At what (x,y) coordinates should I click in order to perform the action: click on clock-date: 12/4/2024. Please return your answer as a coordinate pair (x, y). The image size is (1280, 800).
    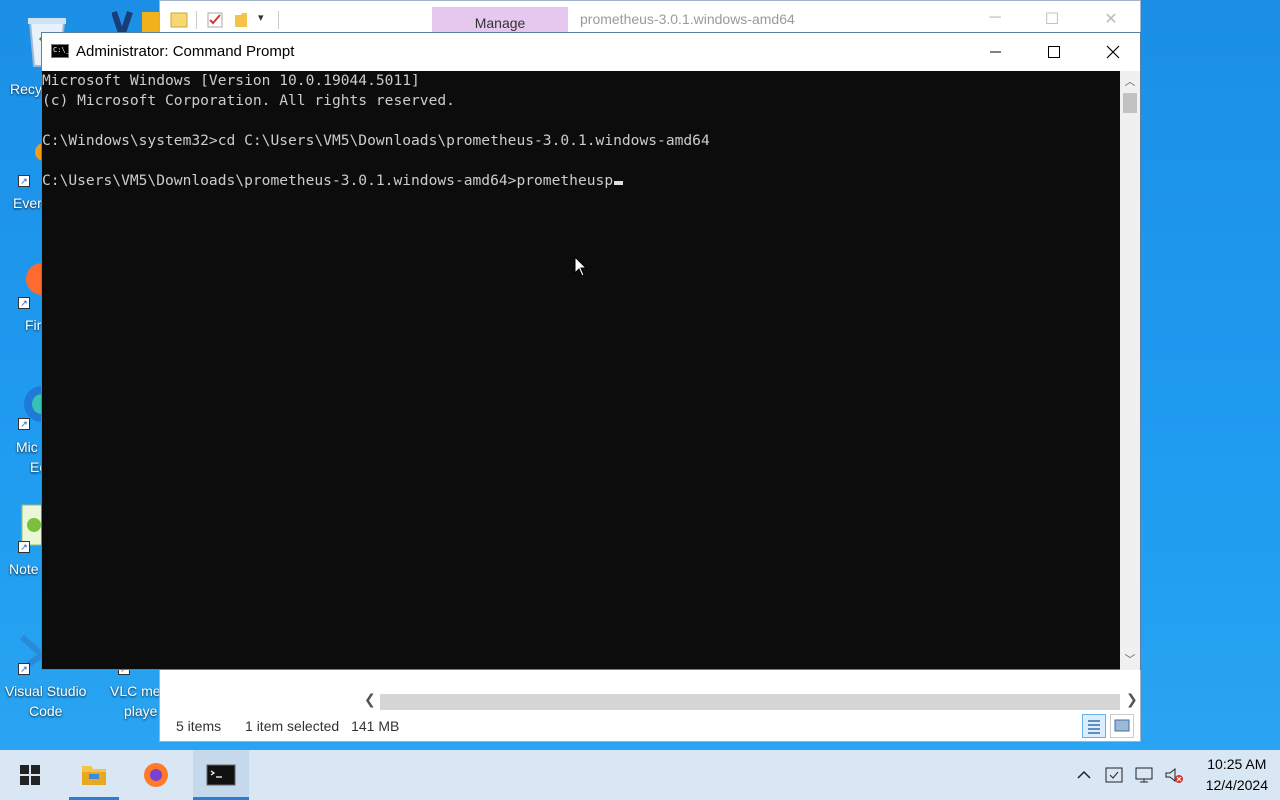
    Looking at the image, I should click on (1236, 785).